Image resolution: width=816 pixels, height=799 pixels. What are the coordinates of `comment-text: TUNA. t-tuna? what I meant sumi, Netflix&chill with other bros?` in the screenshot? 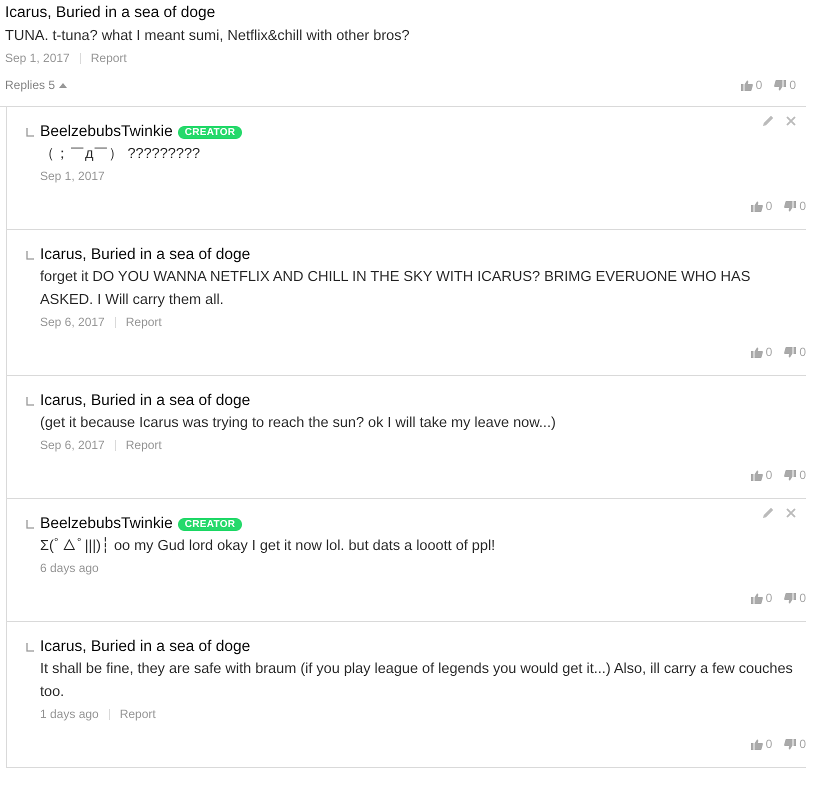 It's located at (208, 36).